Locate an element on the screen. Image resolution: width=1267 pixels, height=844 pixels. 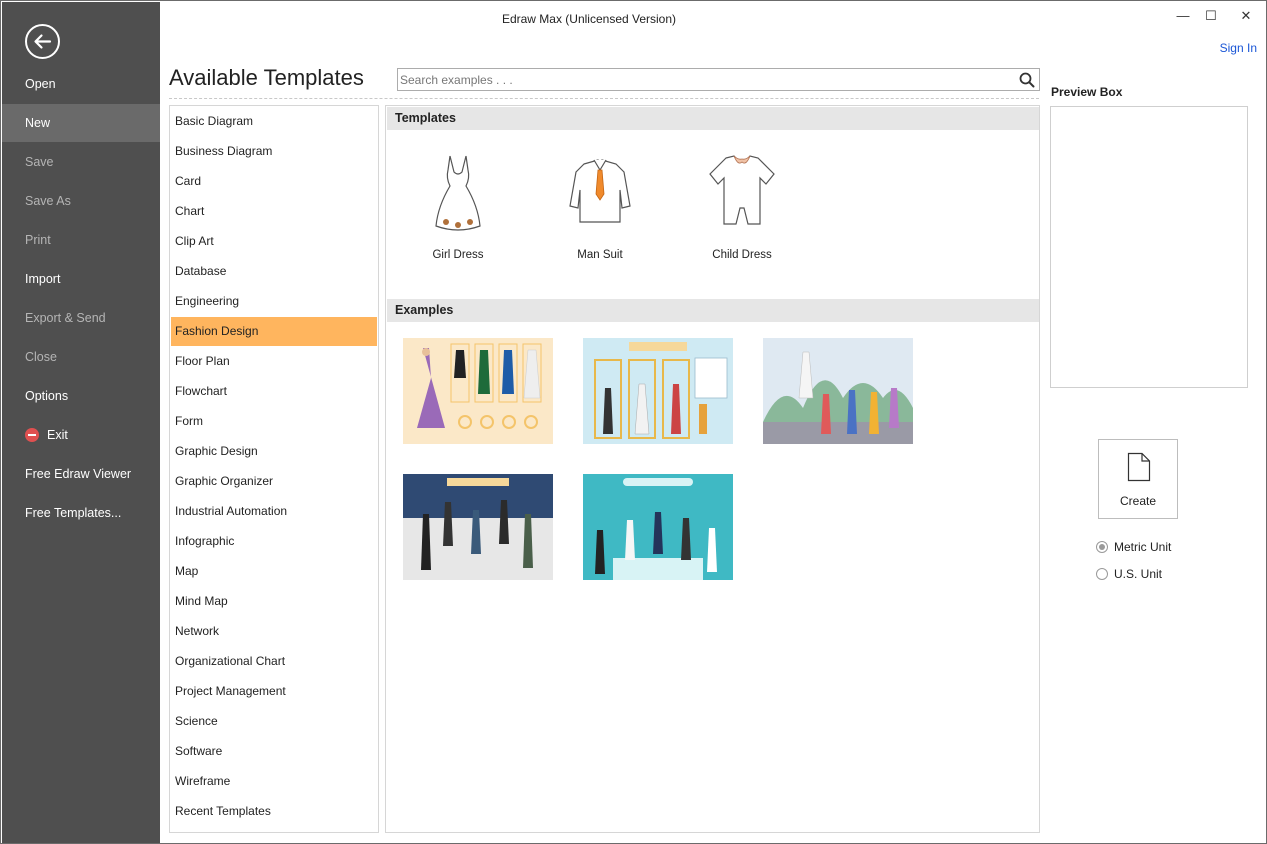
menu-item-new: New is located at coordinates (81, 123).